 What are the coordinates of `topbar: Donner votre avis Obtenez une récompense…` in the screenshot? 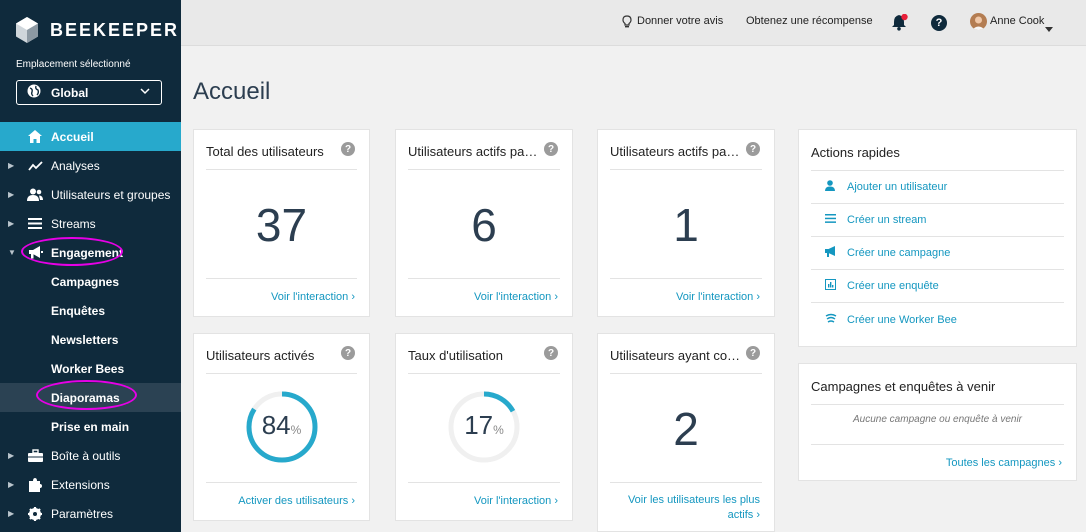 It's located at (633, 23).